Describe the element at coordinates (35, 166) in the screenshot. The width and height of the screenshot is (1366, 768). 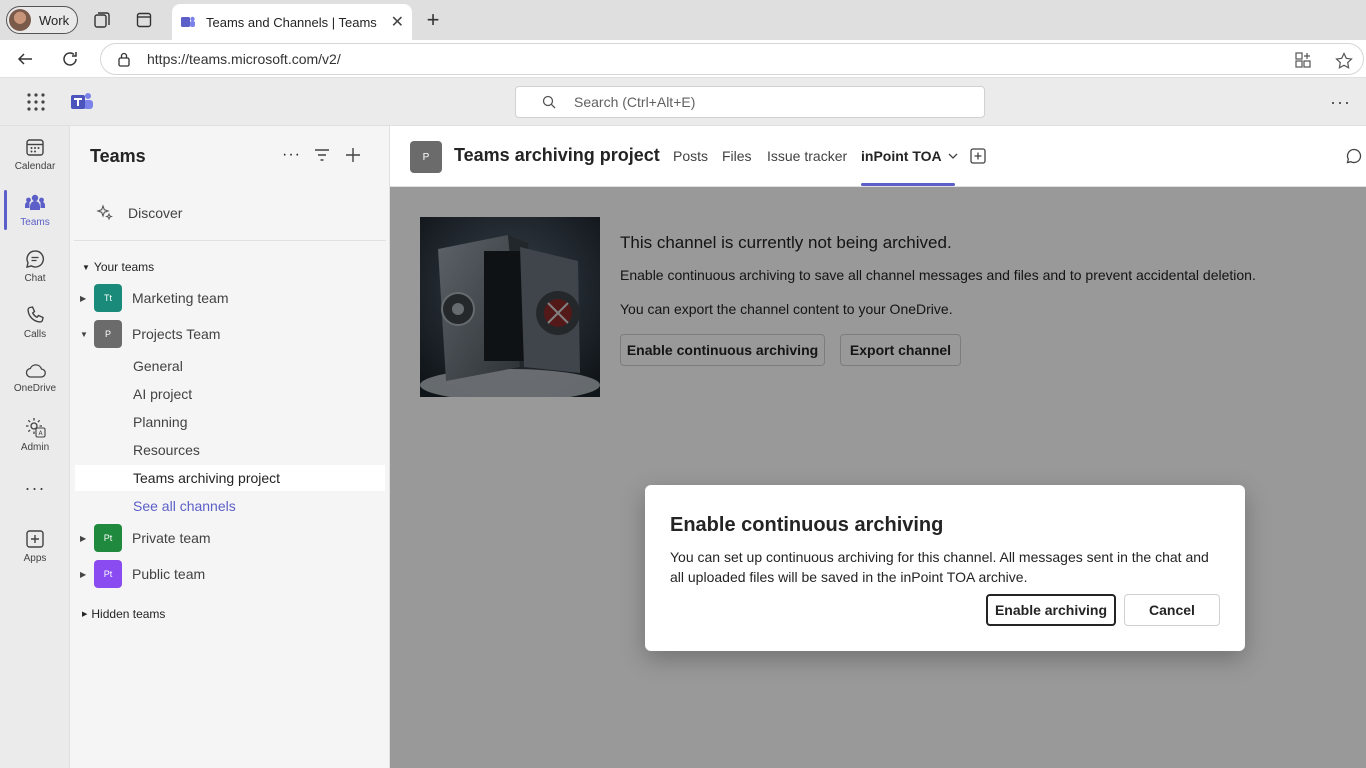
I see `rail-label: Calendar` at that location.